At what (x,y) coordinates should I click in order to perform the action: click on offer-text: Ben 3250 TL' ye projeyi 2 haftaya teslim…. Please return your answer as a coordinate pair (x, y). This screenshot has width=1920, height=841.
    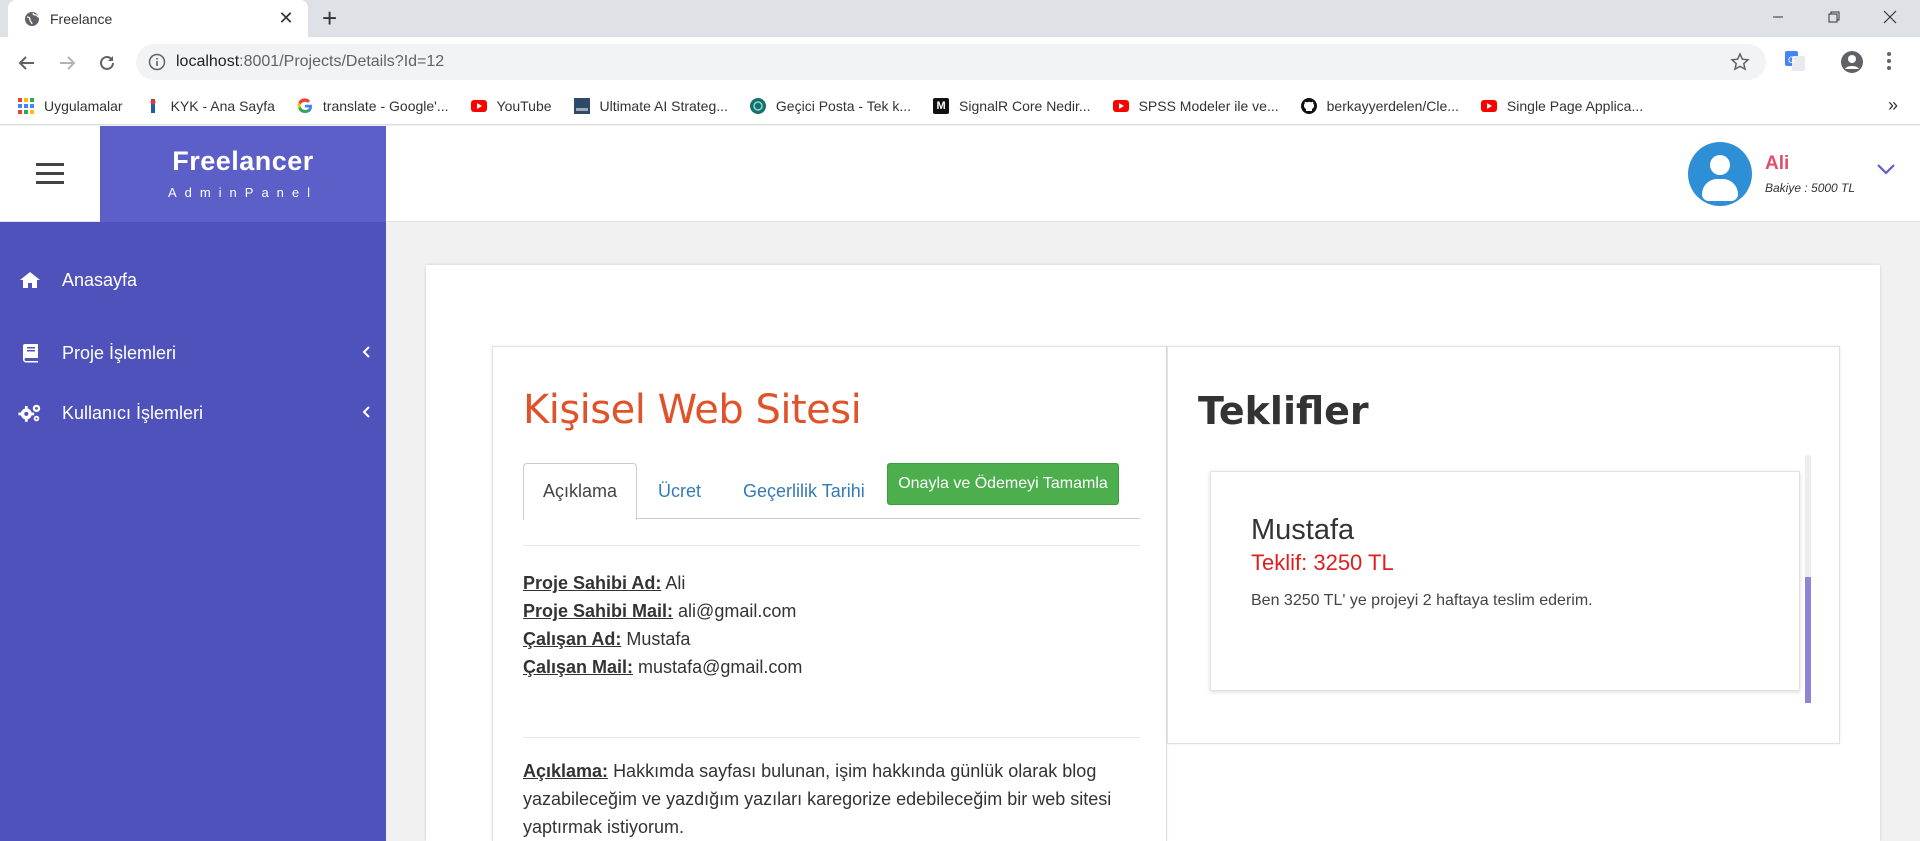
    Looking at the image, I should click on (1422, 600).